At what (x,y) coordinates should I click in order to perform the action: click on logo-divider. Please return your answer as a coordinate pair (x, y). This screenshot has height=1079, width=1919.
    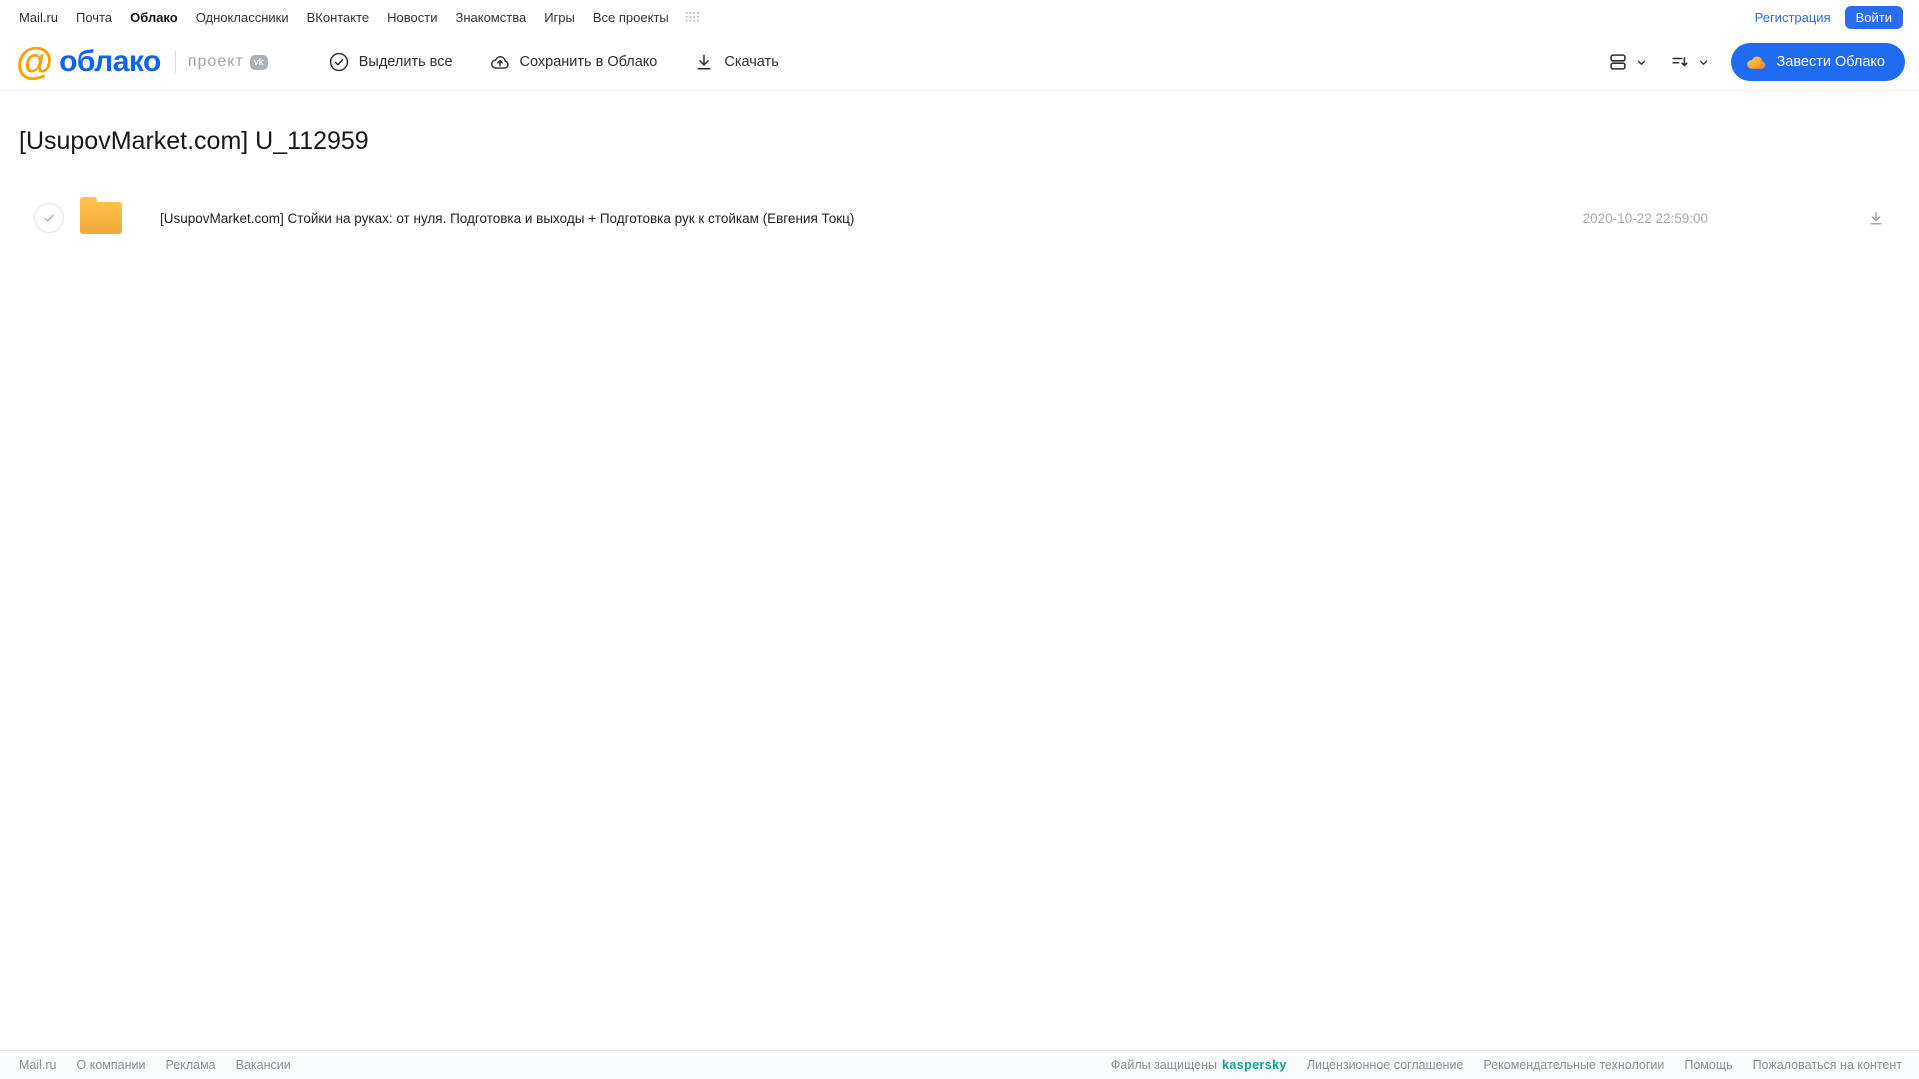
    Looking at the image, I should click on (175, 62).